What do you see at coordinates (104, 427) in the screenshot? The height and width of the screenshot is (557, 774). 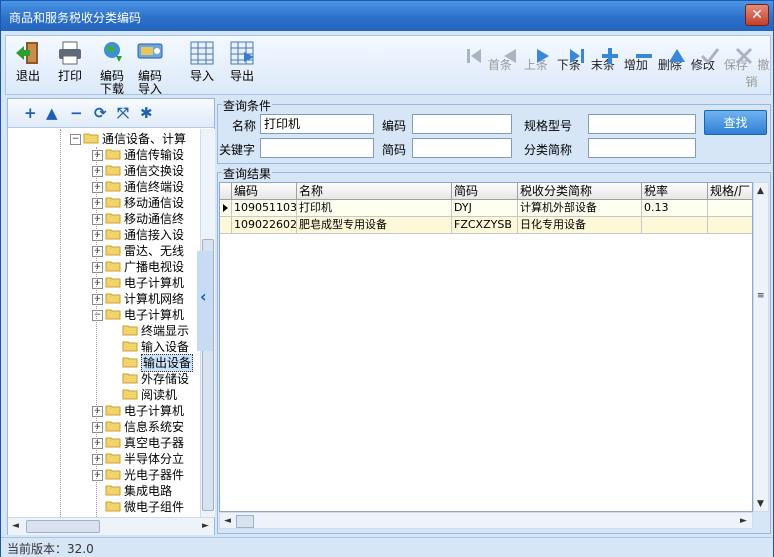 I see `tree-node: + 信息系统安` at bounding box center [104, 427].